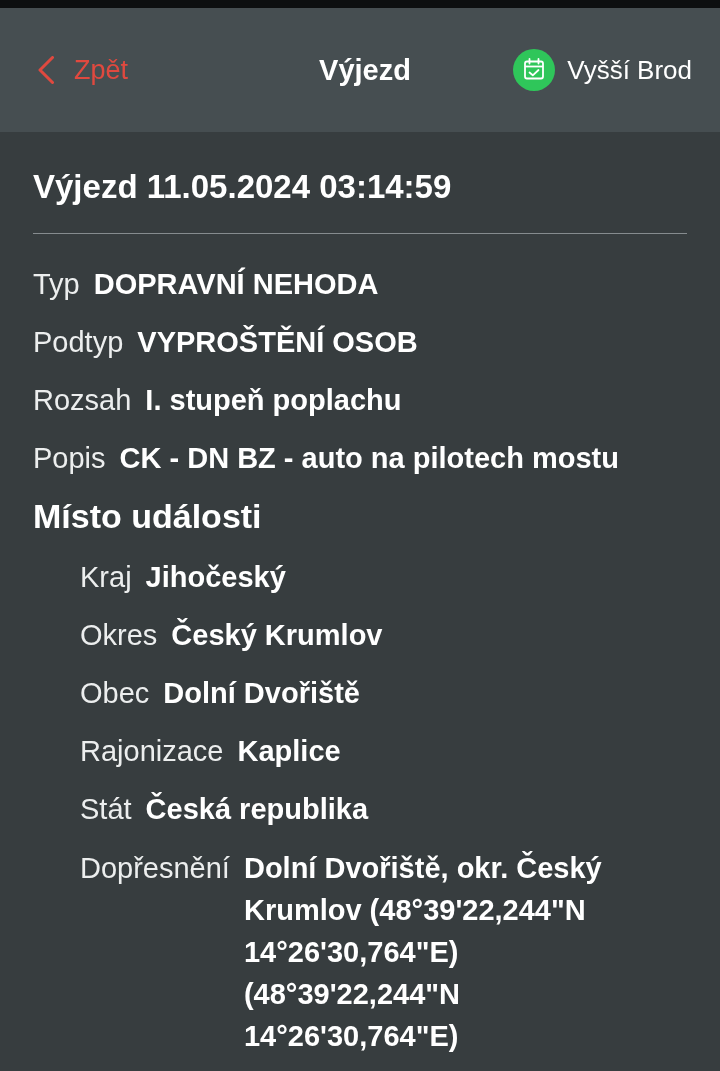 The height and width of the screenshot is (1071, 720). What do you see at coordinates (78, 342) in the screenshot?
I see `field-label: Podtyp` at bounding box center [78, 342].